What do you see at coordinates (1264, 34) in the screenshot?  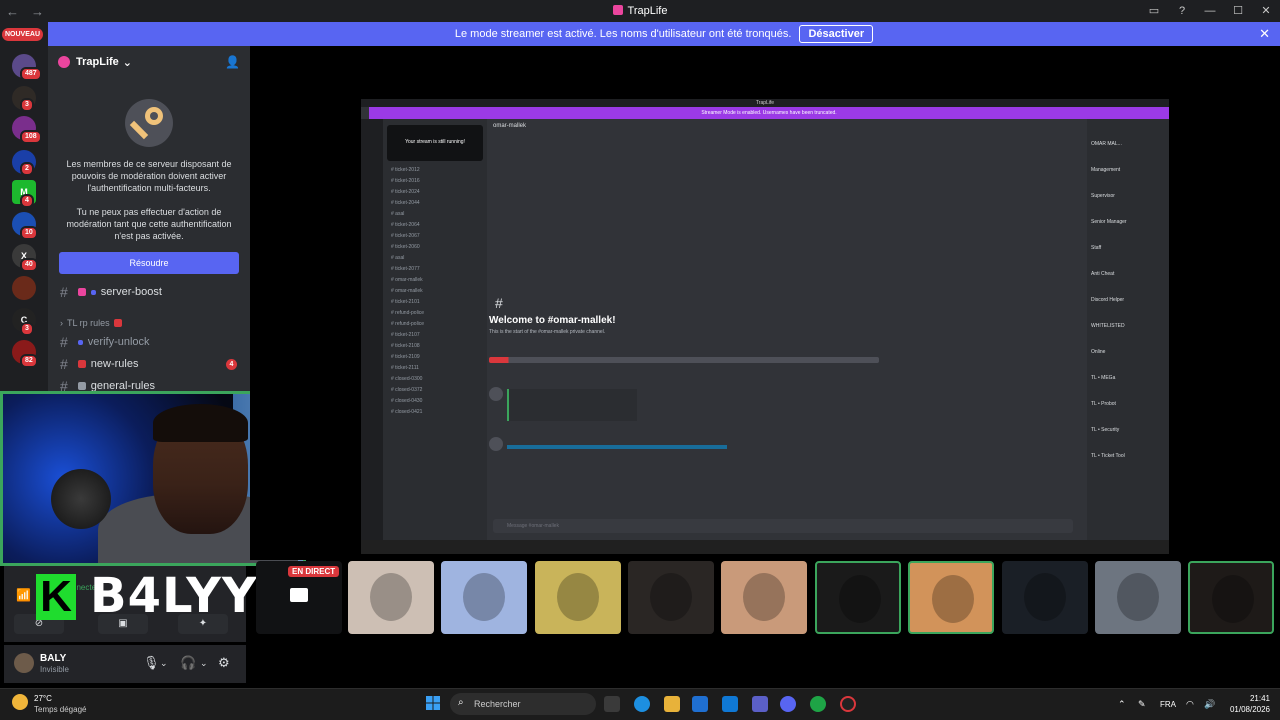 I see `close-icon: ✕` at bounding box center [1264, 34].